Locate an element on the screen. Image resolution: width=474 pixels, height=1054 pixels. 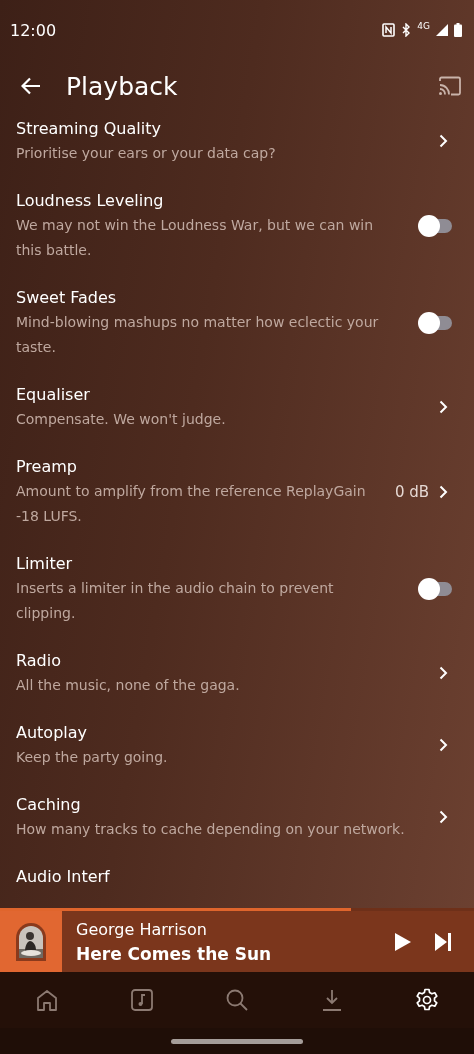
setting-title: Loudness Leveling is located at coordinates (90, 201).